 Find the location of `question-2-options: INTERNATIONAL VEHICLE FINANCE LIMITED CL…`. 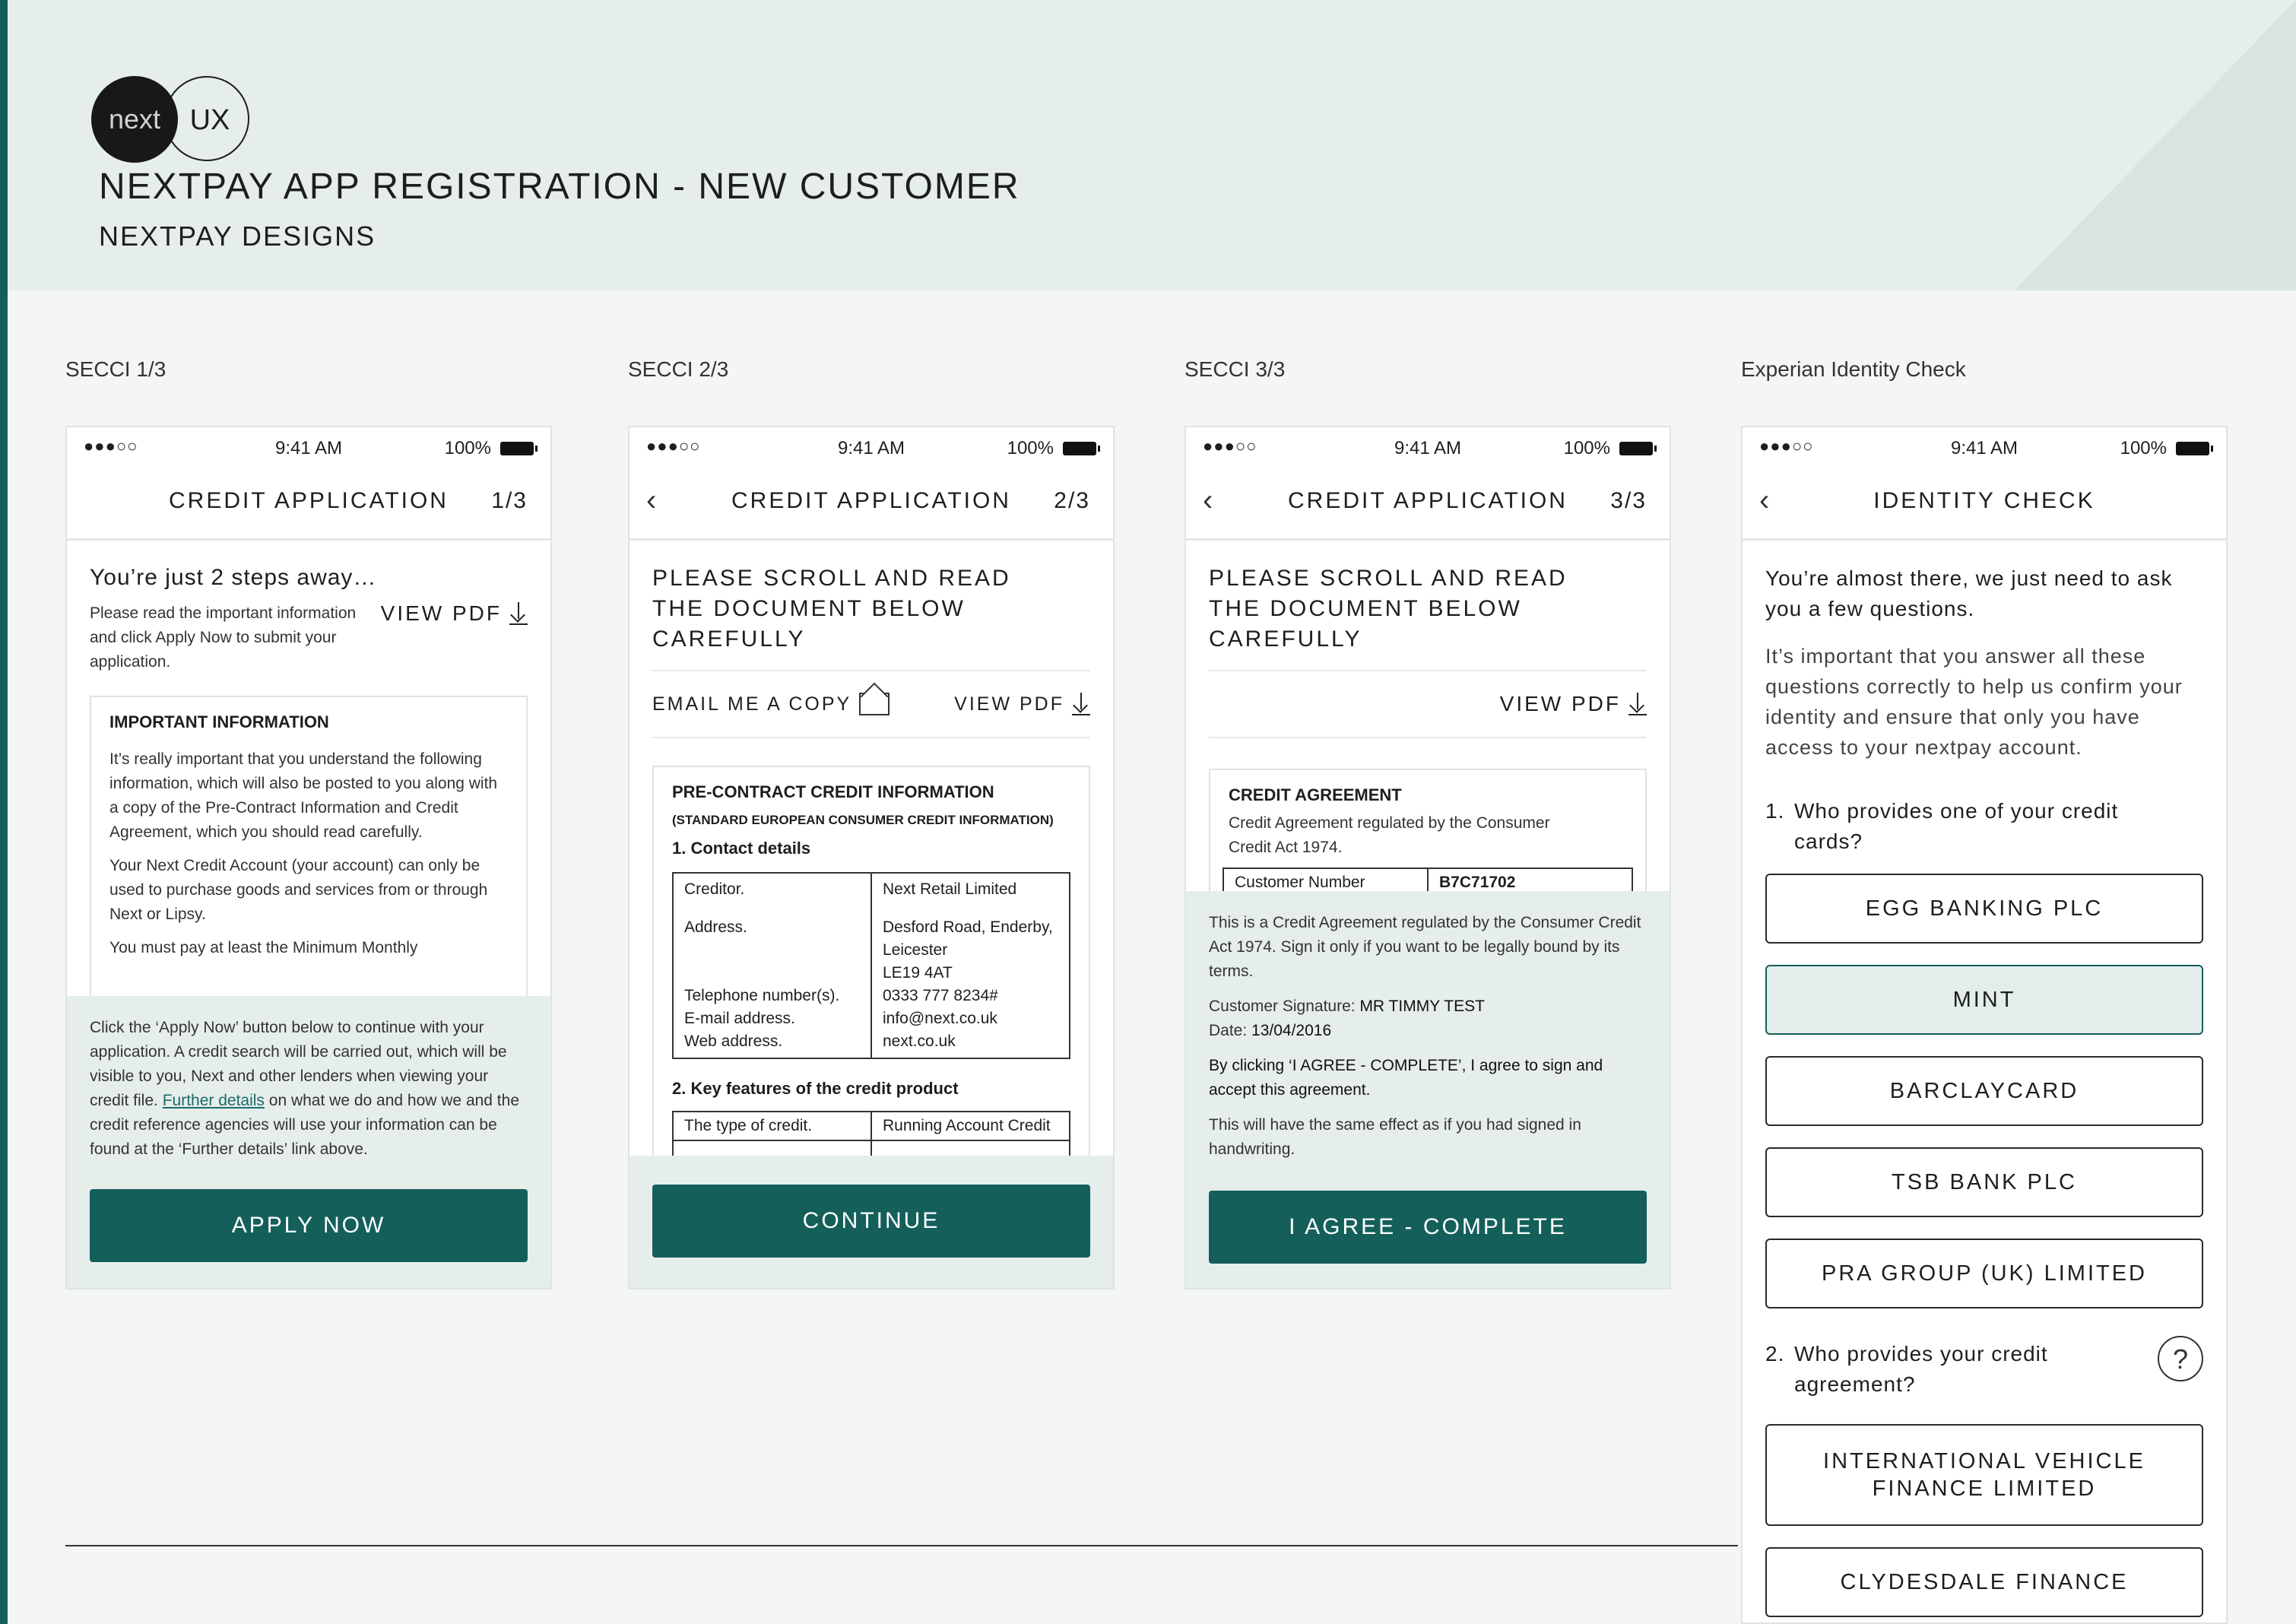

question-2-options: INTERNATIONAL VEHICLE FINANCE LIMITED CL… is located at coordinates (1984, 1520).